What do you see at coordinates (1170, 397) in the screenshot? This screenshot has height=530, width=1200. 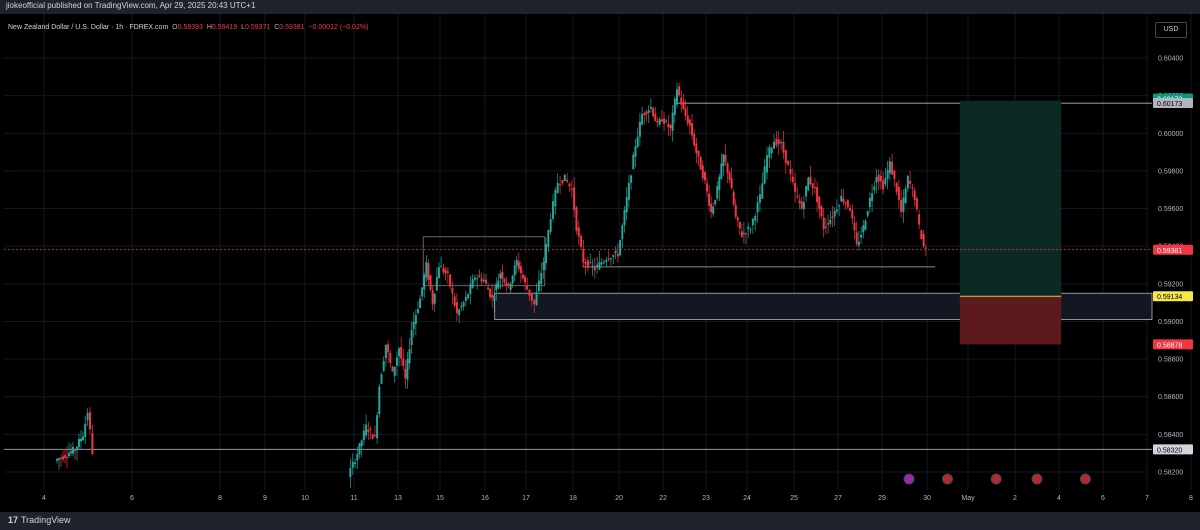 I see `y-tick-label: 0.58600` at bounding box center [1170, 397].